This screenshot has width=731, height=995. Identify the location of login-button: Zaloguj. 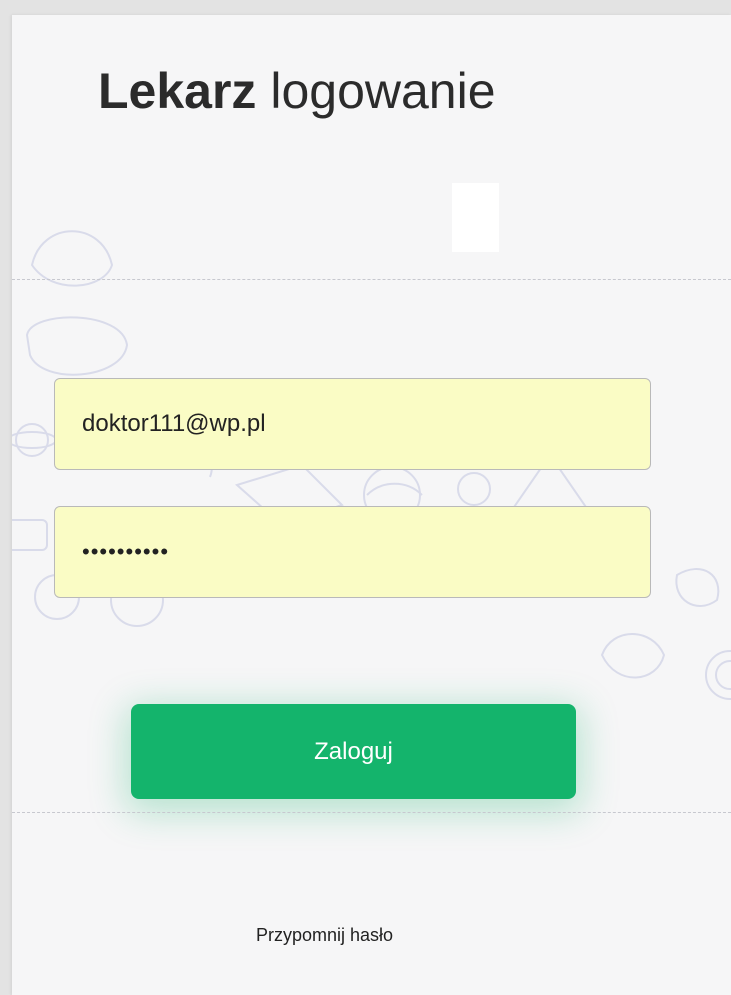
(353, 751).